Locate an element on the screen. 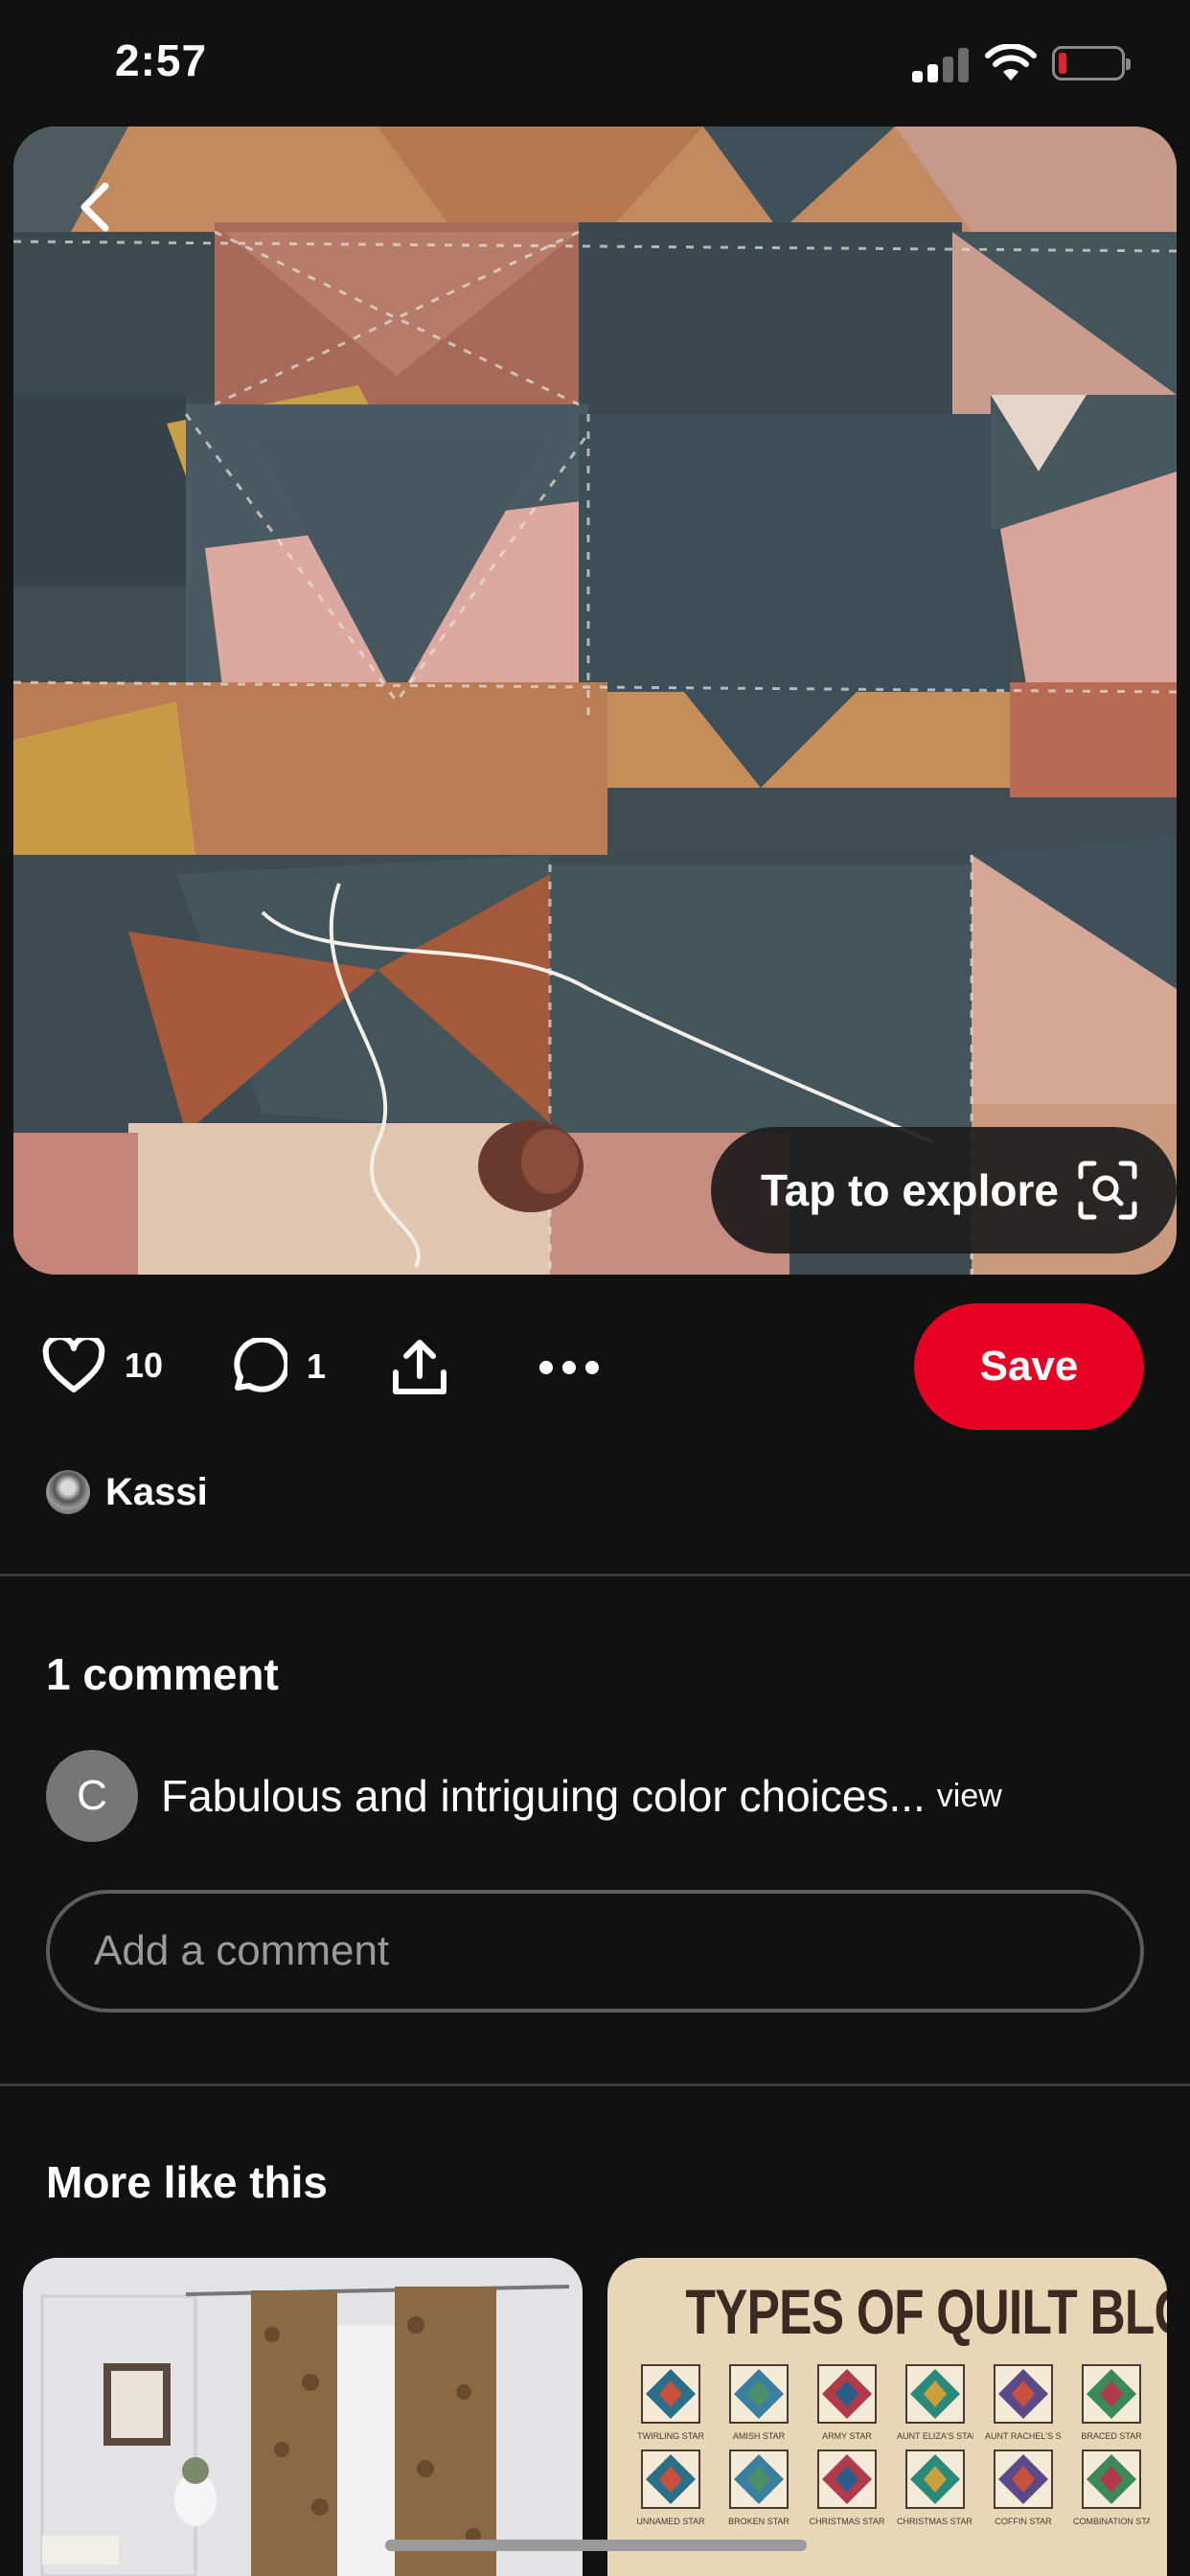 This screenshot has width=1190, height=2576. comment-button: 1 is located at coordinates (277, 1366).